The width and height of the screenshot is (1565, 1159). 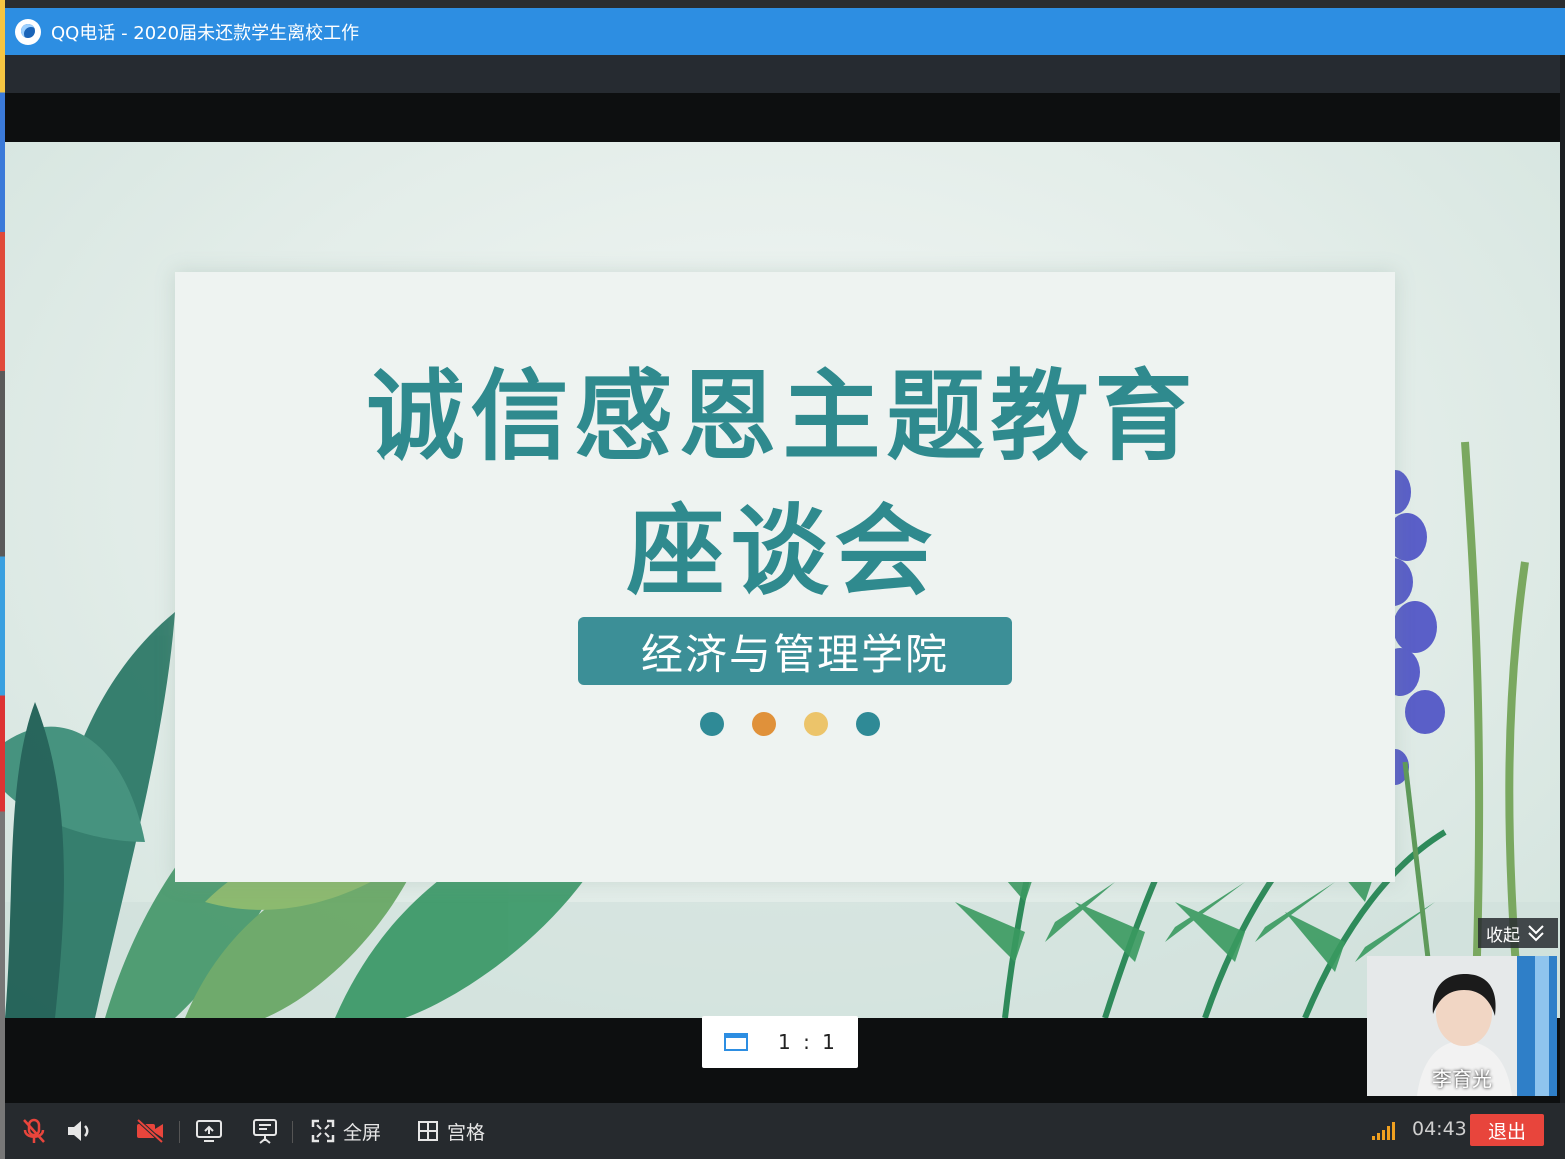 I want to click on grid-view-button: 宫格, so click(x=451, y=1131).